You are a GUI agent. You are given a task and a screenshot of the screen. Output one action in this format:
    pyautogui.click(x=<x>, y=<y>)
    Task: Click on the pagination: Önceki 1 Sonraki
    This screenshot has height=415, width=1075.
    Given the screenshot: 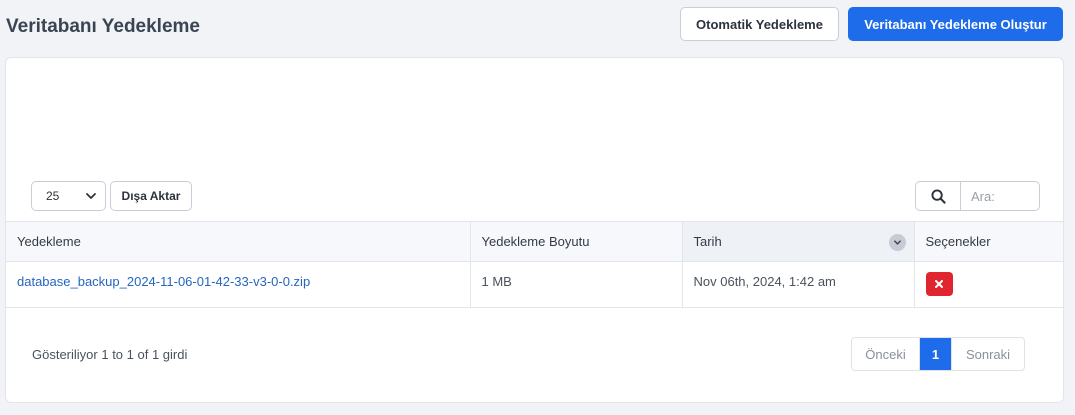 What is the action you would take?
    pyautogui.click(x=938, y=354)
    